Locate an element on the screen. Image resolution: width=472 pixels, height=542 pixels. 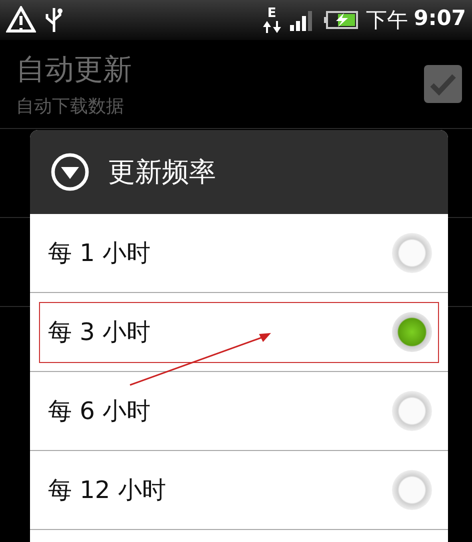
data-arrows-icon is located at coordinates (272, 27).